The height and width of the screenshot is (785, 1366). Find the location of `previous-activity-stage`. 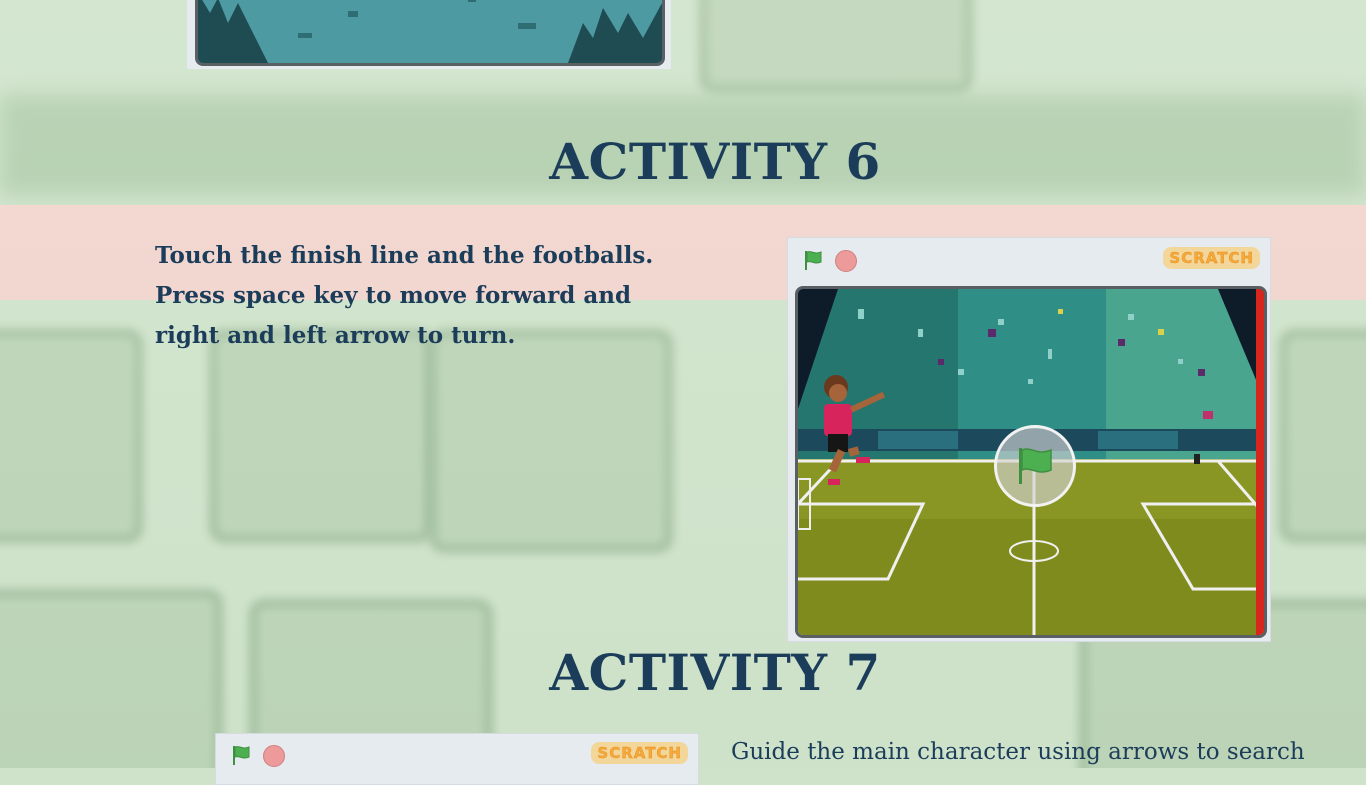

previous-activity-stage is located at coordinates (430, 33).